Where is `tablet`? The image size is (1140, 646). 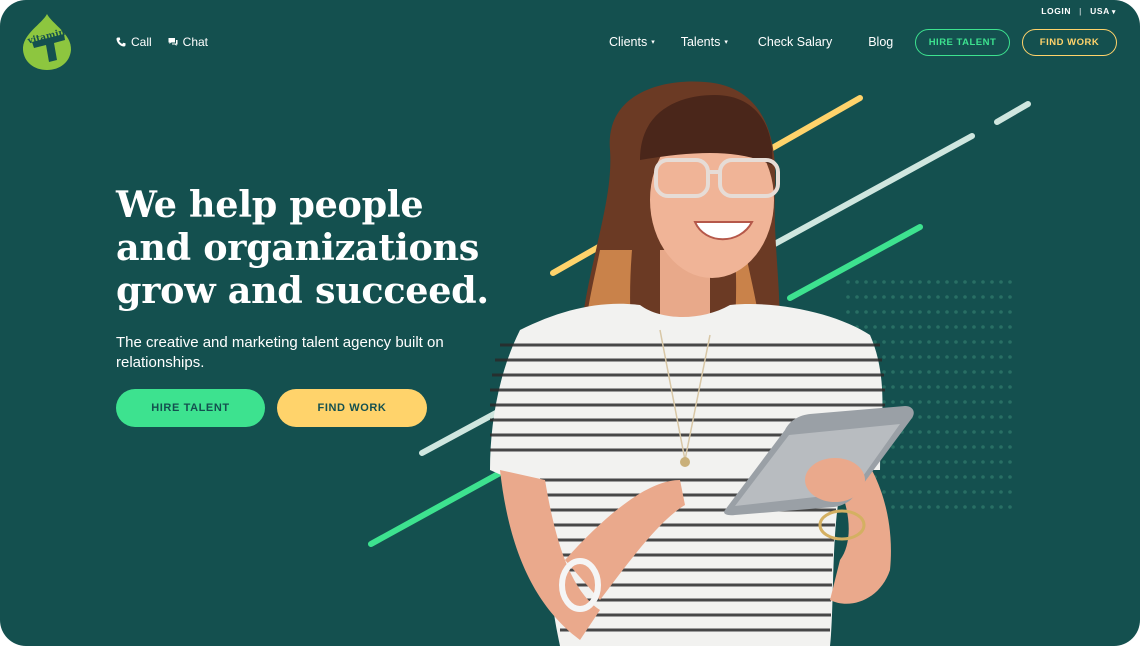 tablet is located at coordinates (819, 461).